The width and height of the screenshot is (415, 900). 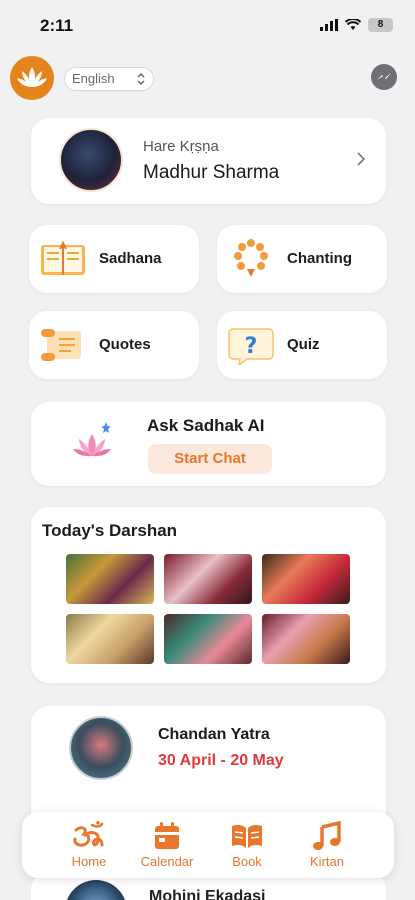 I want to click on nav-book: Book, so click(x=247, y=844).